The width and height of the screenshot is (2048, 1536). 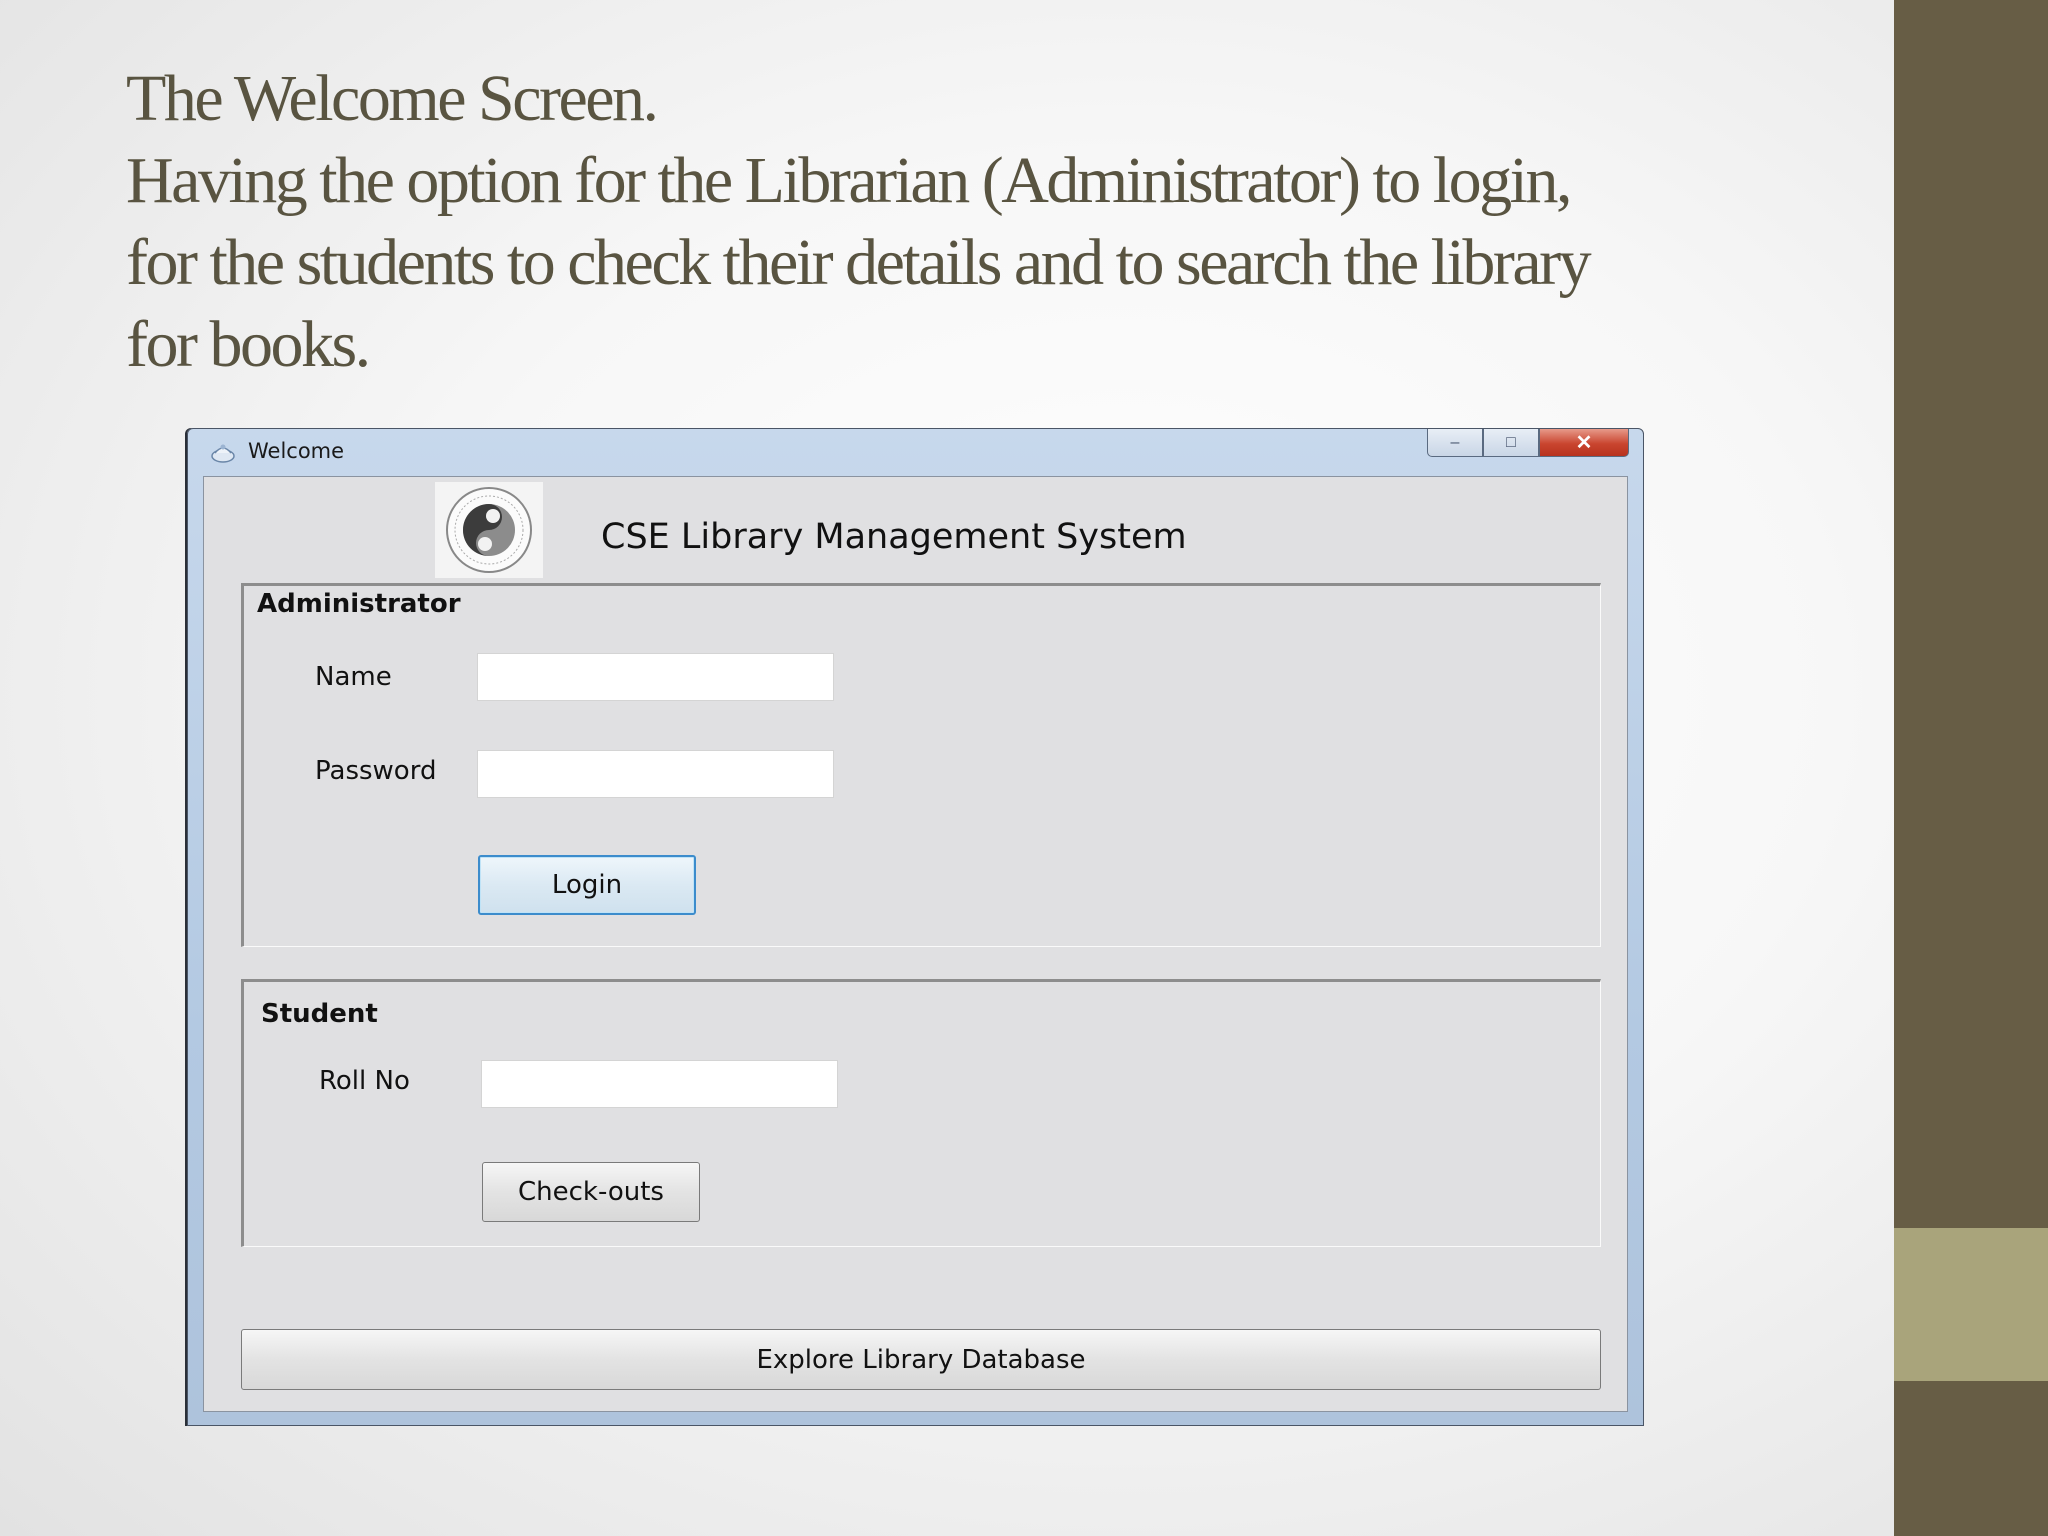 I want to click on password-input, so click(x=655, y=774).